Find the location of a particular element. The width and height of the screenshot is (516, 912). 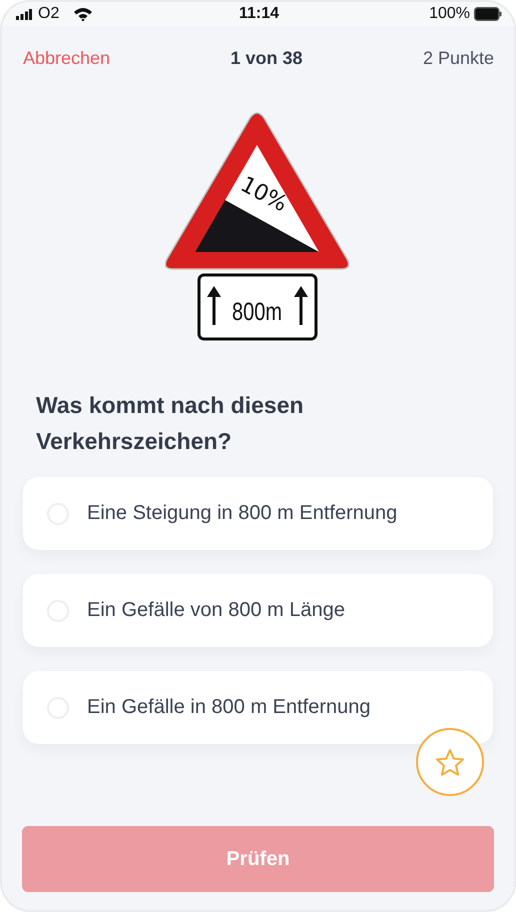

signal-icon is located at coordinates (24, 14).